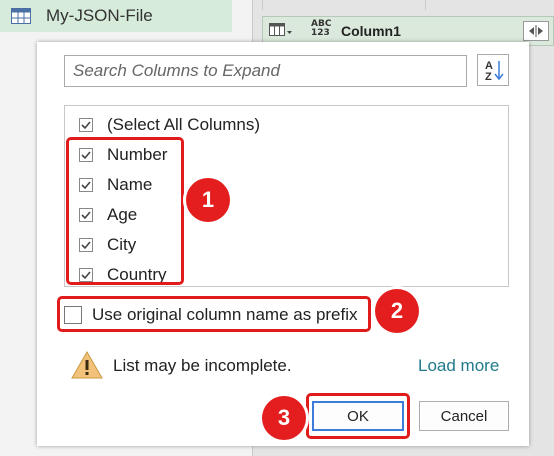 This screenshot has width=554, height=456. What do you see at coordinates (358, 416) in the screenshot?
I see `annotation-box-ok` at bounding box center [358, 416].